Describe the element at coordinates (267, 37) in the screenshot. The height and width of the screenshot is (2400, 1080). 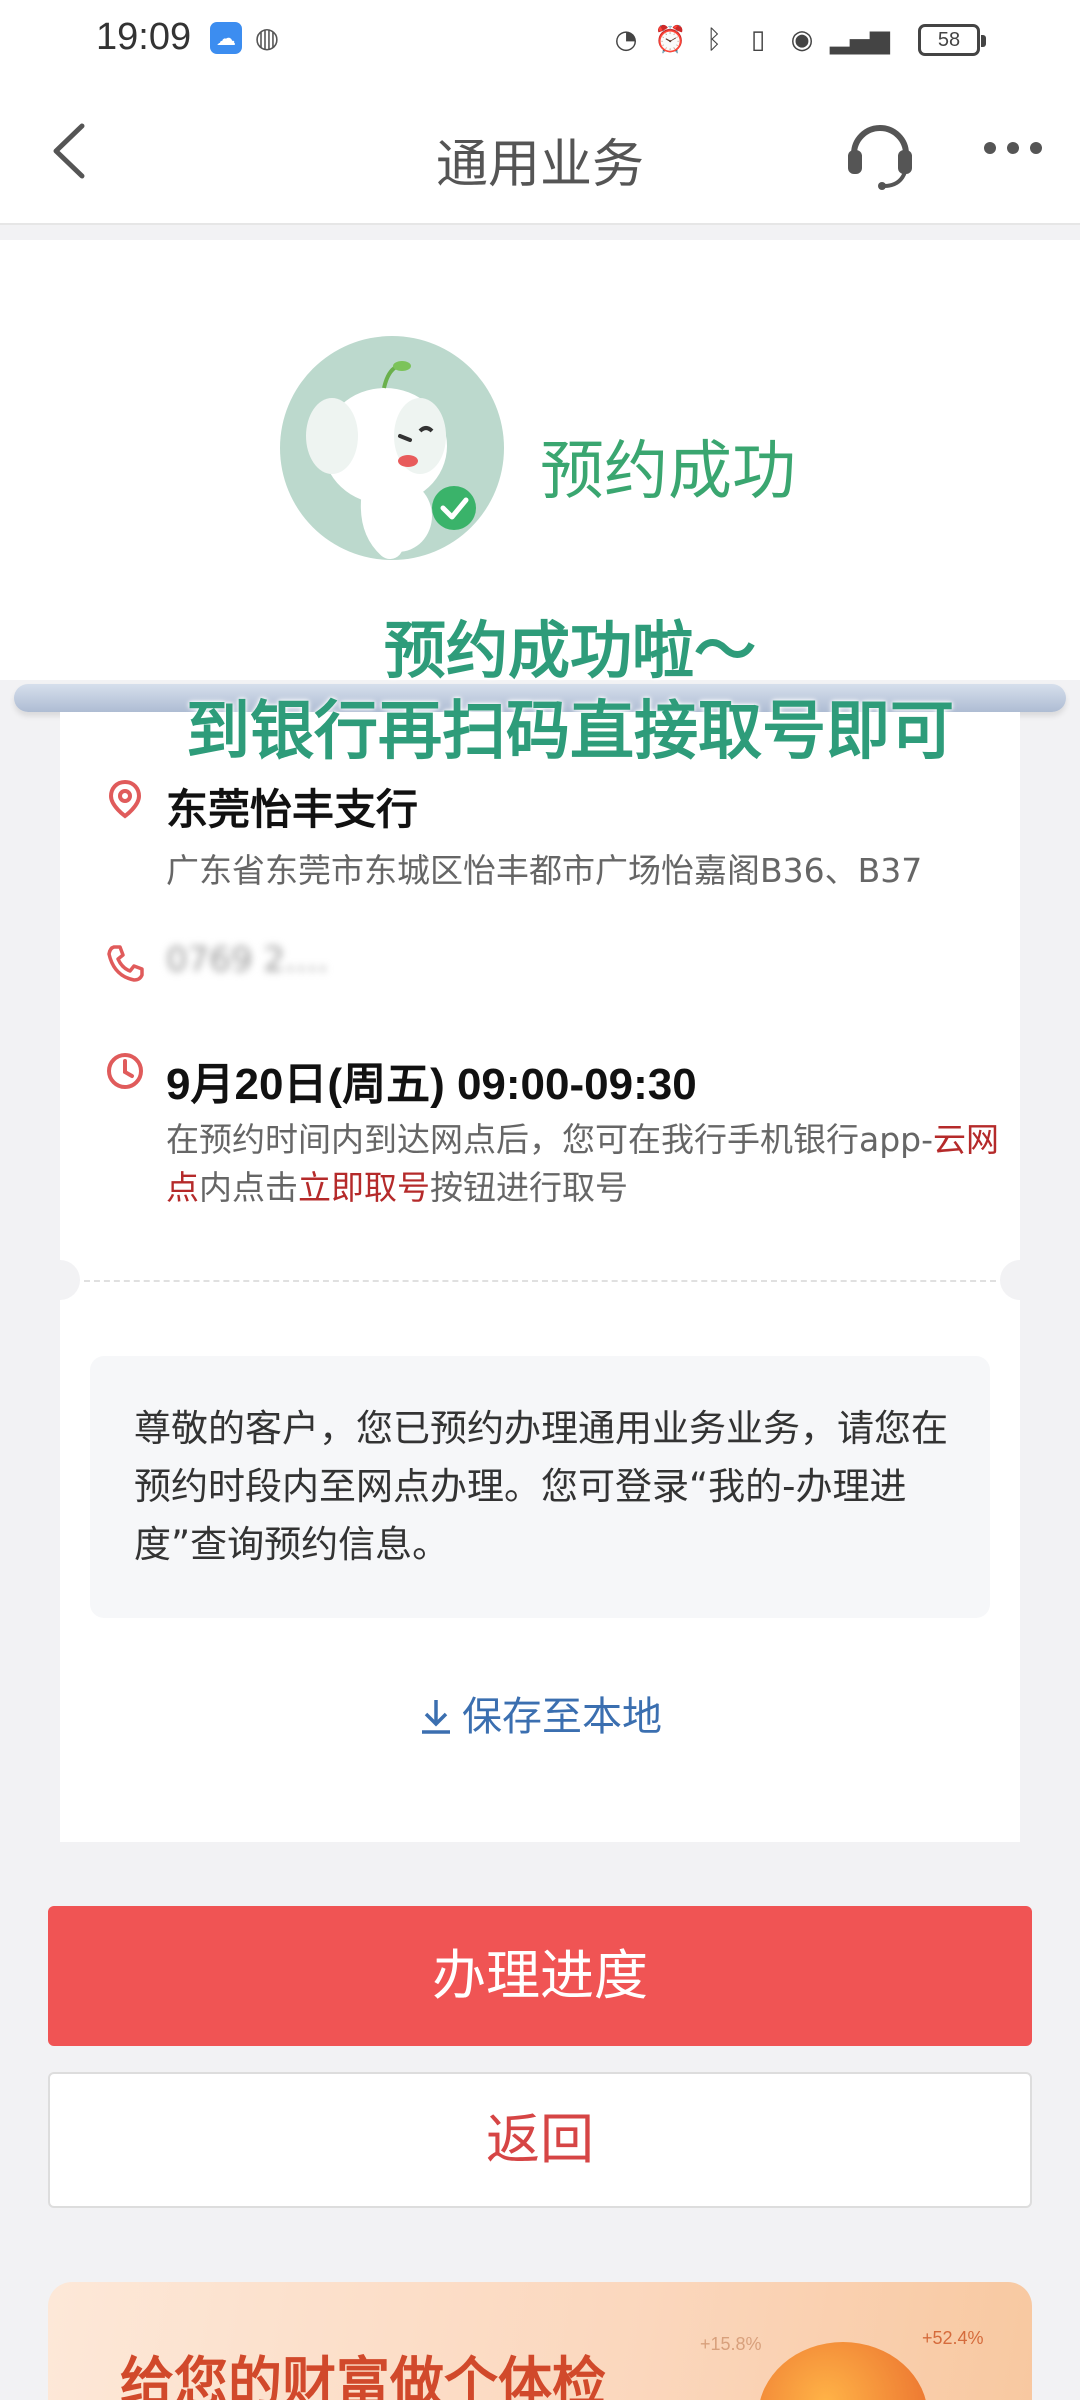
I see `qq-icon: ◍` at that location.